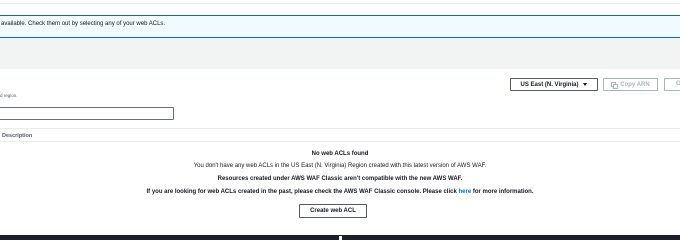 The width and height of the screenshot is (680, 240). I want to click on bottom-marker, so click(340, 238).